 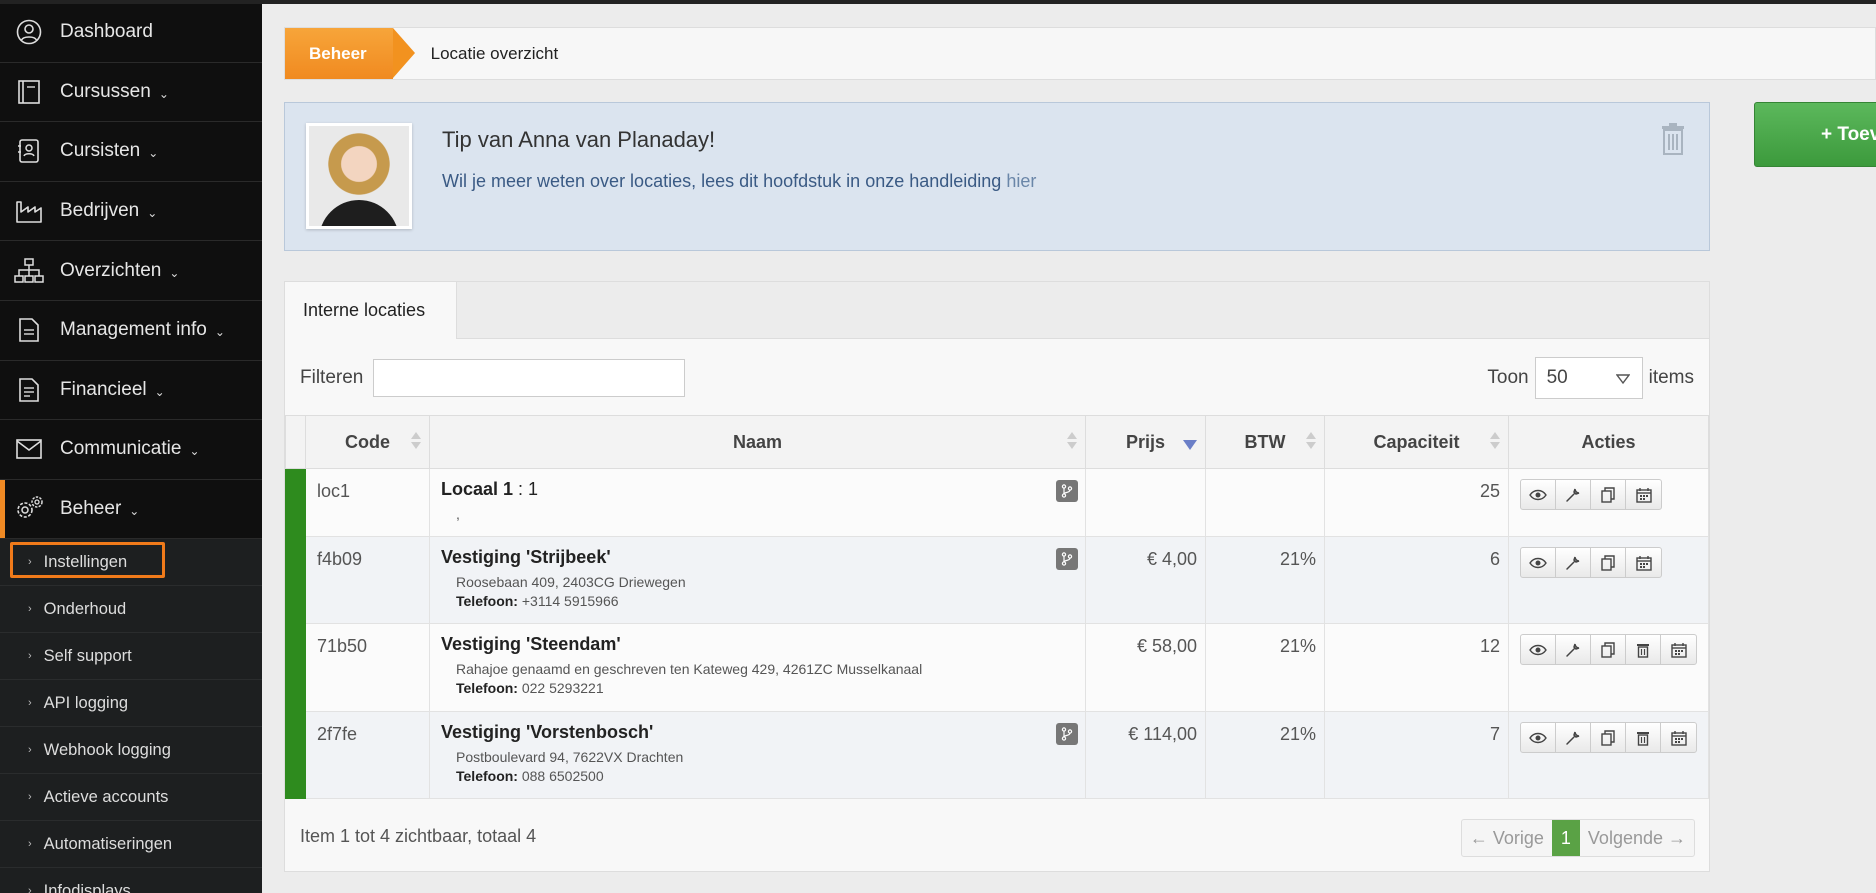 What do you see at coordinates (131, 450) in the screenshot?
I see `sidebar-item-communicatie: Communicatie ⌄` at bounding box center [131, 450].